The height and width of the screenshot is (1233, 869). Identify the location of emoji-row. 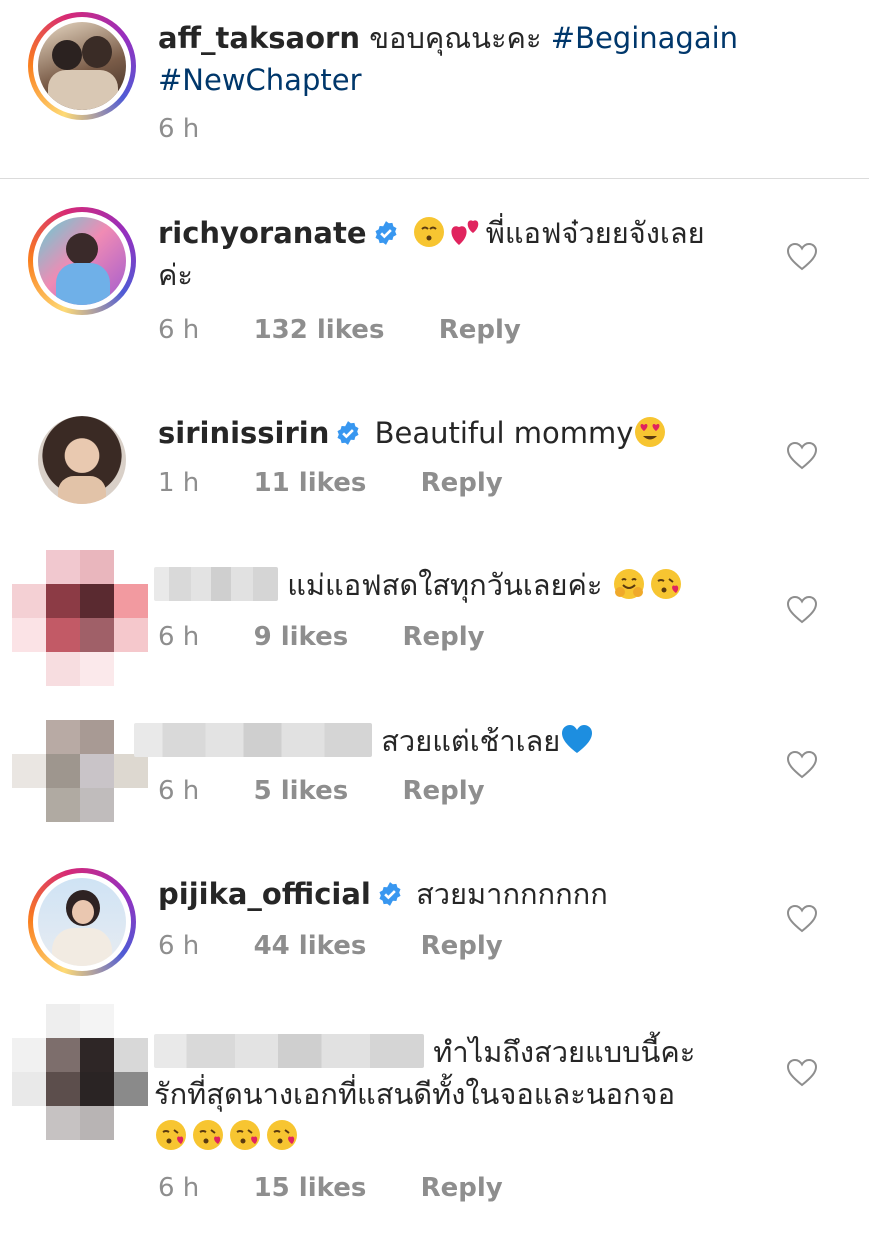
(228, 1136).